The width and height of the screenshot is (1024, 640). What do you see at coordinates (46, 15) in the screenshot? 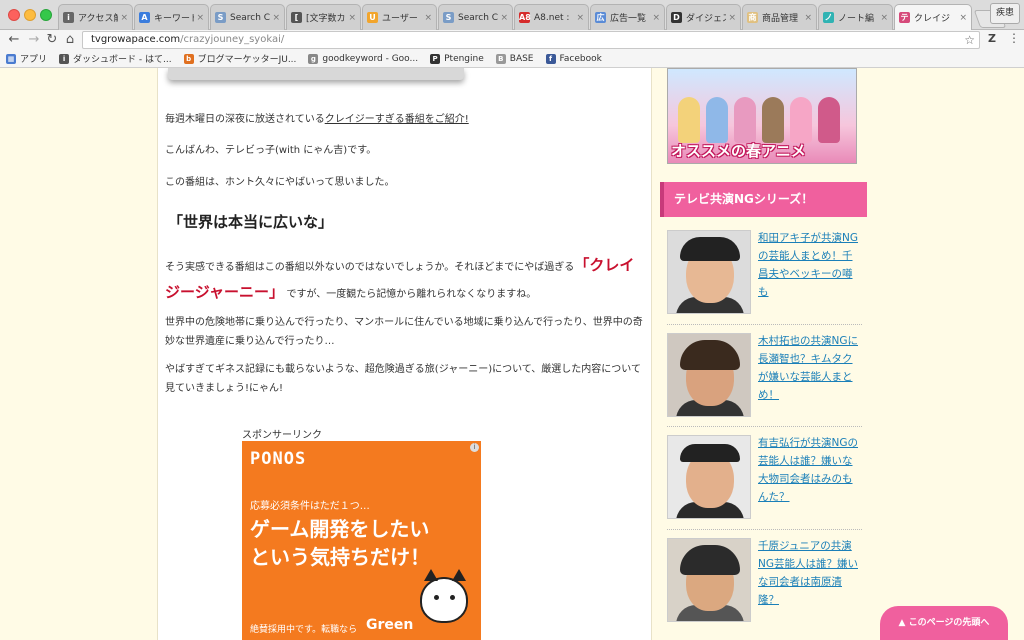
I see `window-maximize-button` at bounding box center [46, 15].